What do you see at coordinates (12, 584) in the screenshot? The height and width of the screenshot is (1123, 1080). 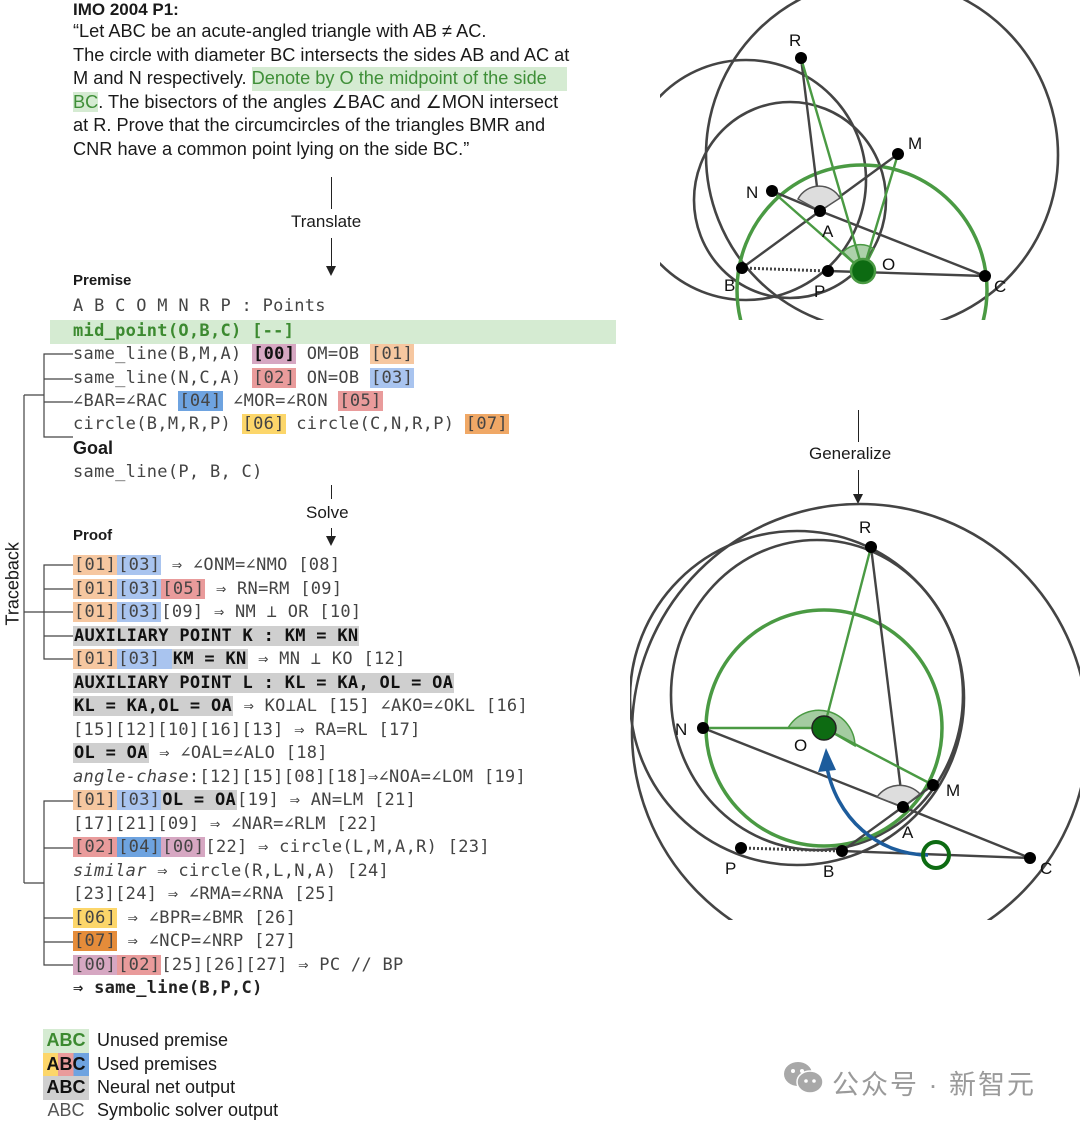 I see `traceback-label: Traceback` at bounding box center [12, 584].